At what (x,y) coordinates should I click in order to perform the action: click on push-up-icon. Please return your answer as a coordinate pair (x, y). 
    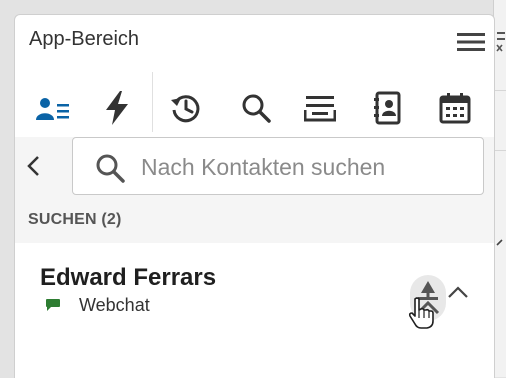
    Looking at the image, I should click on (428, 298).